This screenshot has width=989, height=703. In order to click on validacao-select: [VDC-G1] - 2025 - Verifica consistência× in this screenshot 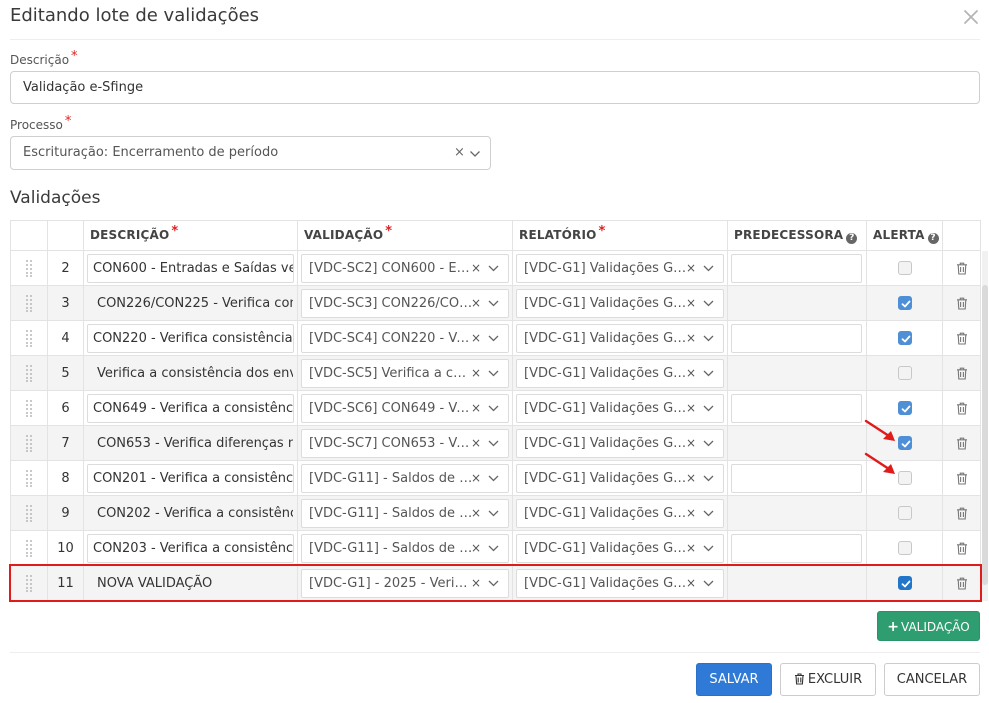, I will do `click(405, 583)`.